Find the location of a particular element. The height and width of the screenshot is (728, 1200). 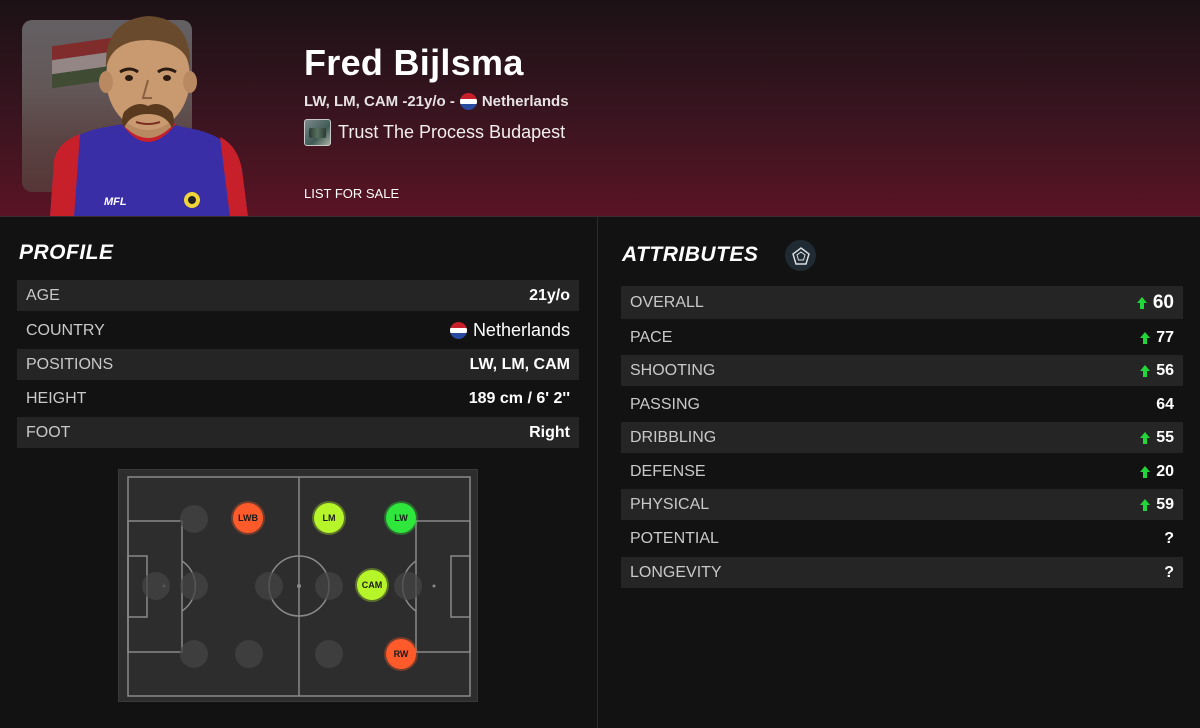

player-nationality: Netherlands is located at coordinates (525, 101).